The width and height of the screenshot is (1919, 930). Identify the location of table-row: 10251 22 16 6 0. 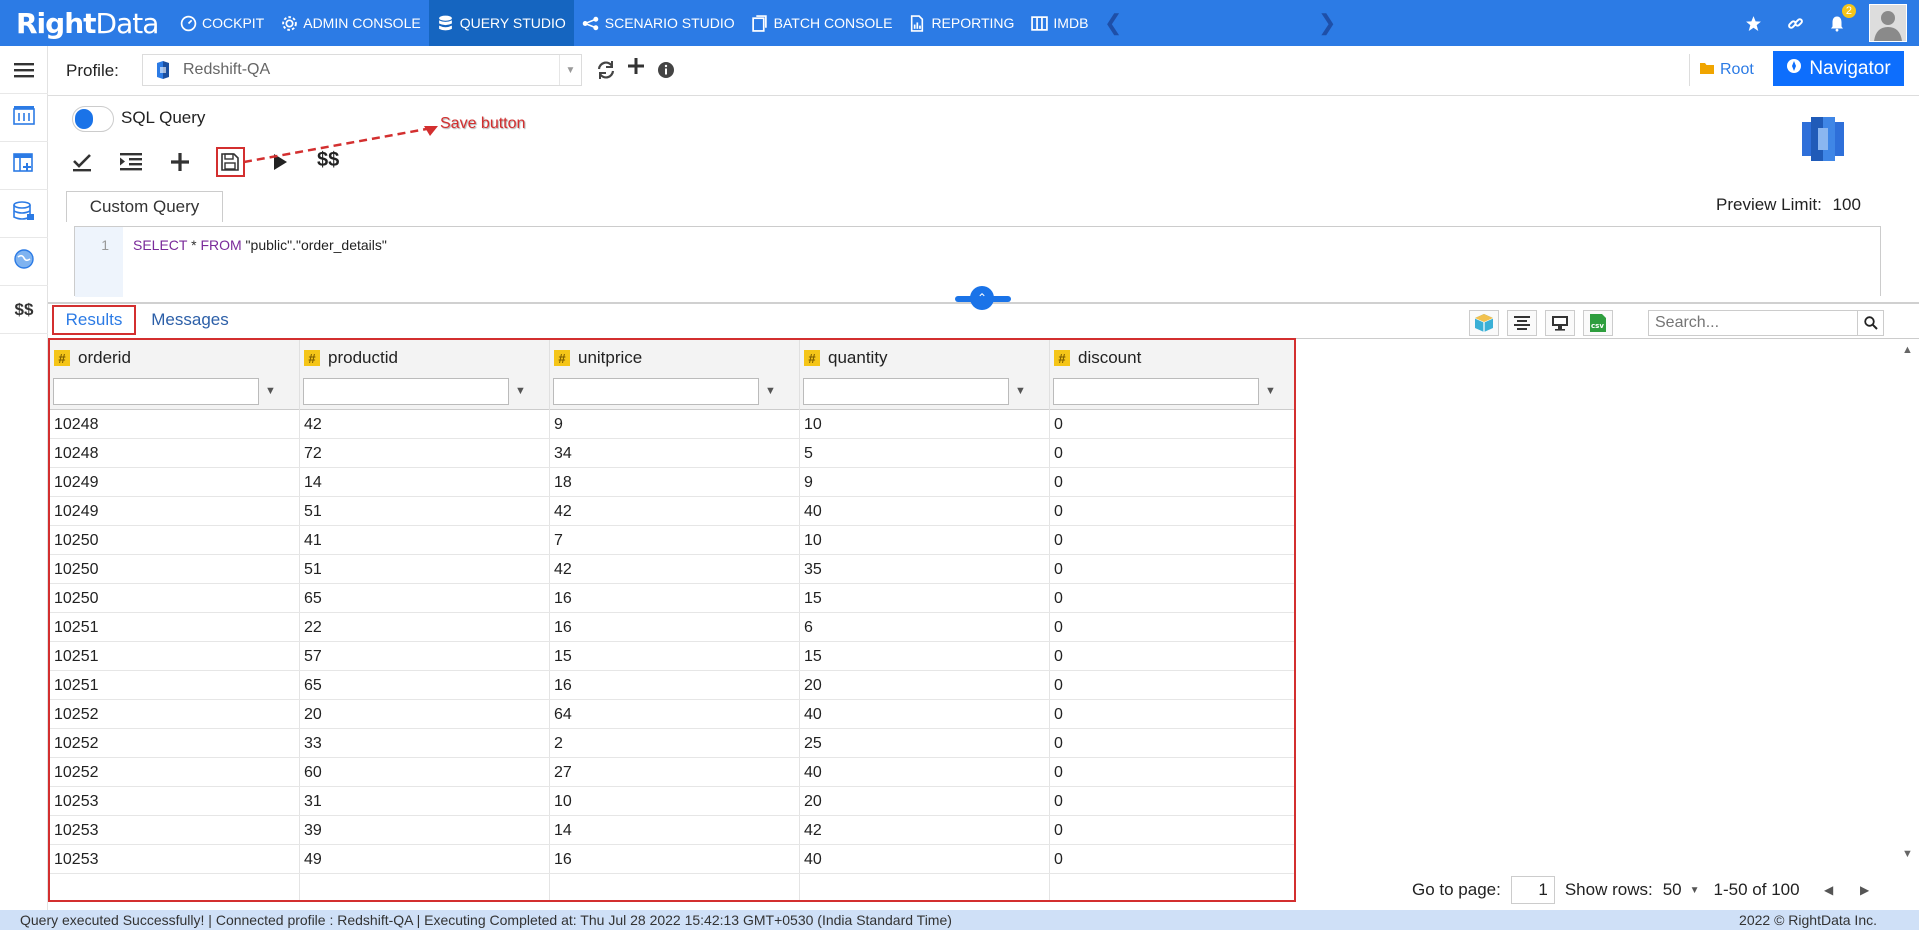
(672, 627).